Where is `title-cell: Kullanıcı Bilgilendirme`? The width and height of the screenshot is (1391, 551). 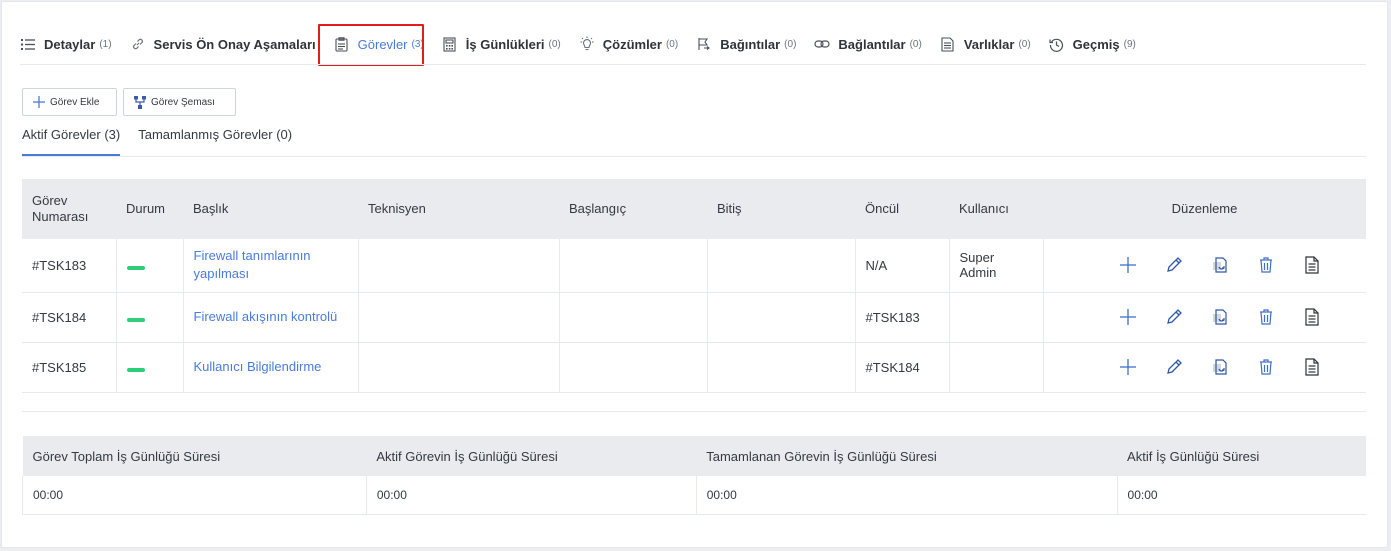 title-cell: Kullanıcı Bilgilendirme is located at coordinates (270, 367).